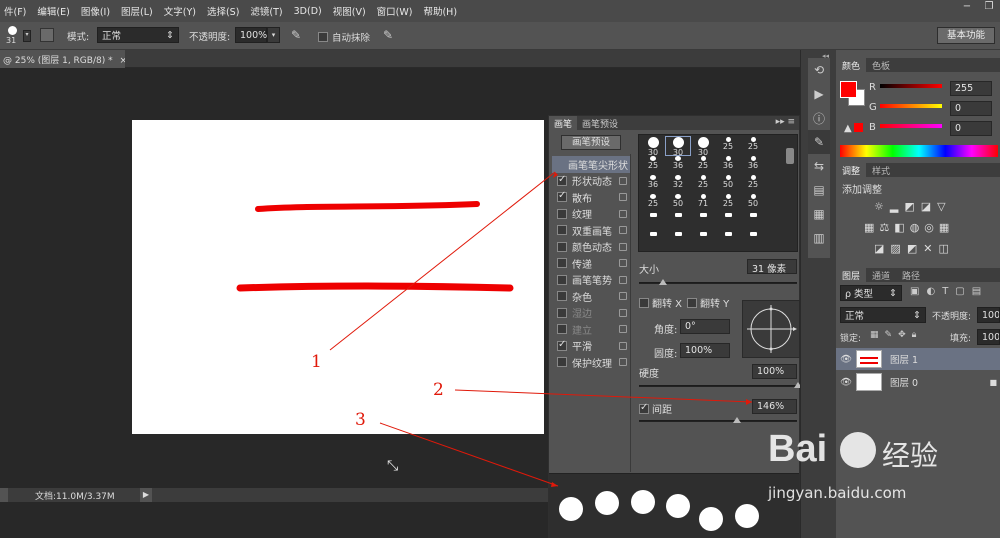 The image size is (1000, 538). What do you see at coordinates (837, 493) in the screenshot?
I see `watermark-url: jingyan.baidu.com` at bounding box center [837, 493].